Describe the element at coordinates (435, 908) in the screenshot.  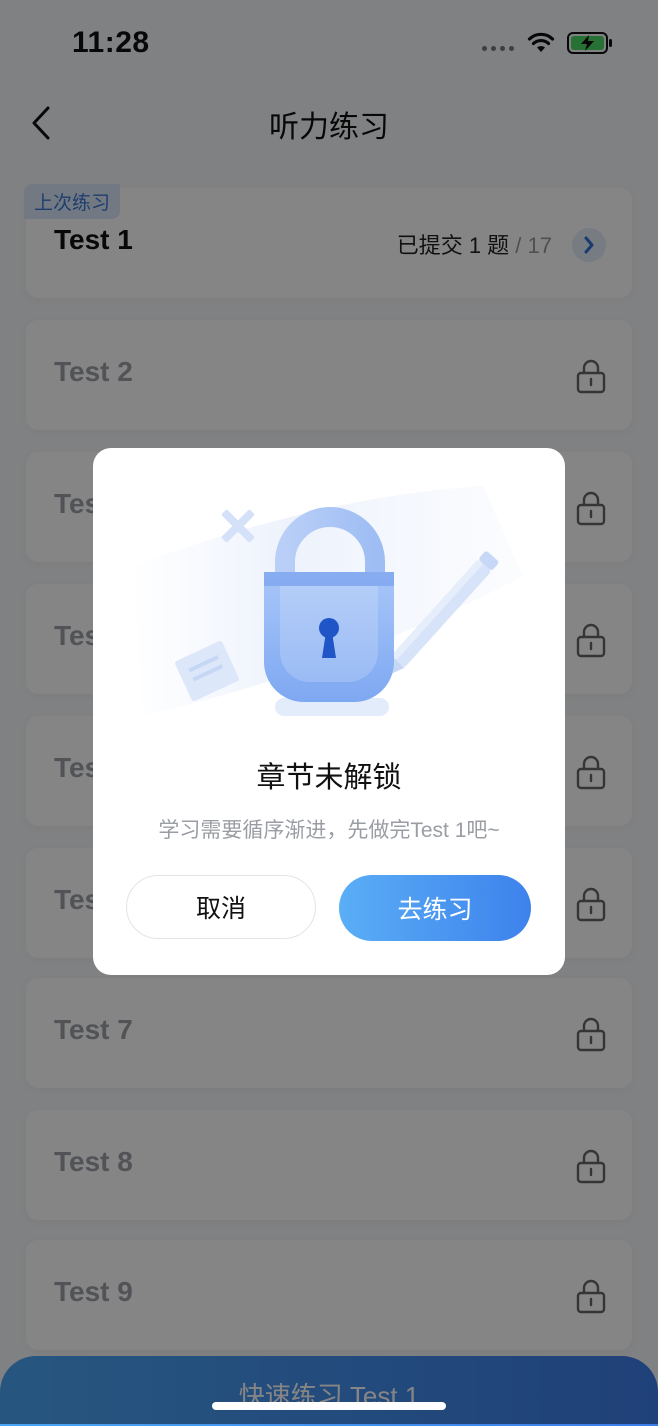
I see `go-practice-button: 去练习` at that location.